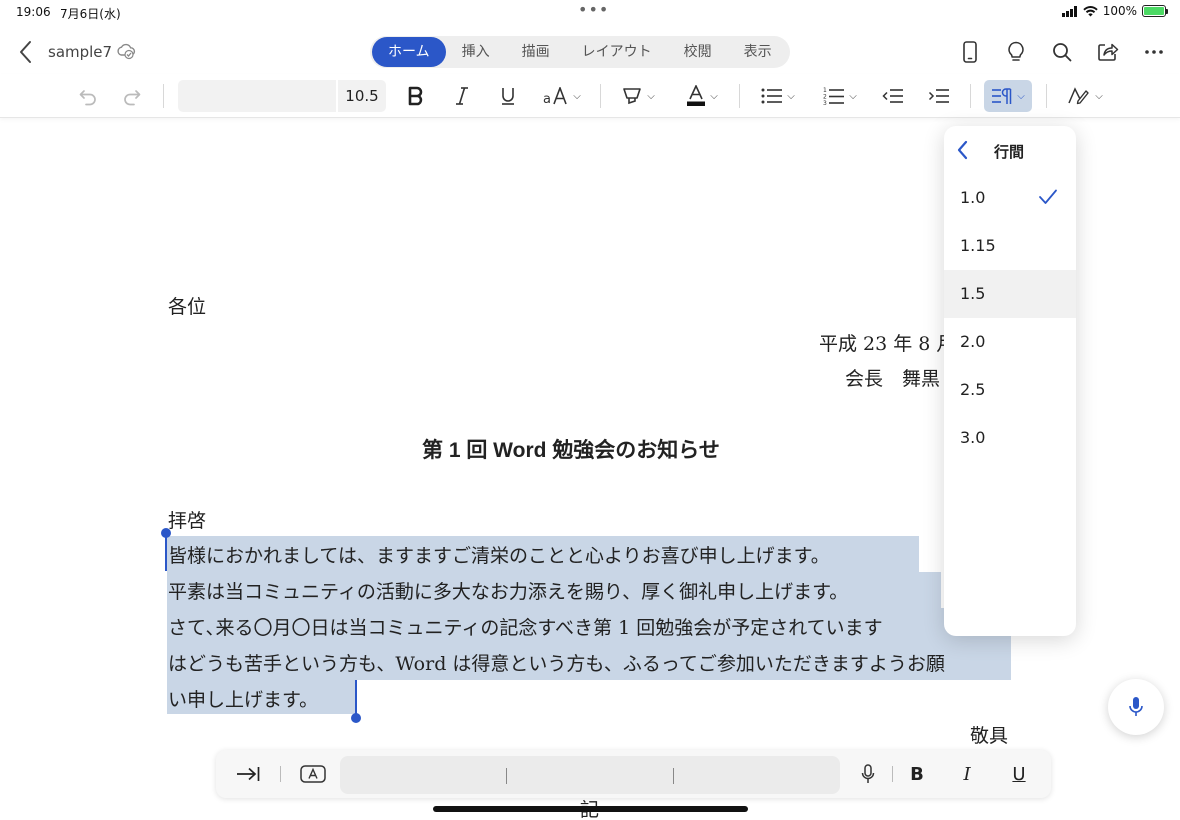  I want to click on chevron-left-icon, so click(962, 150).